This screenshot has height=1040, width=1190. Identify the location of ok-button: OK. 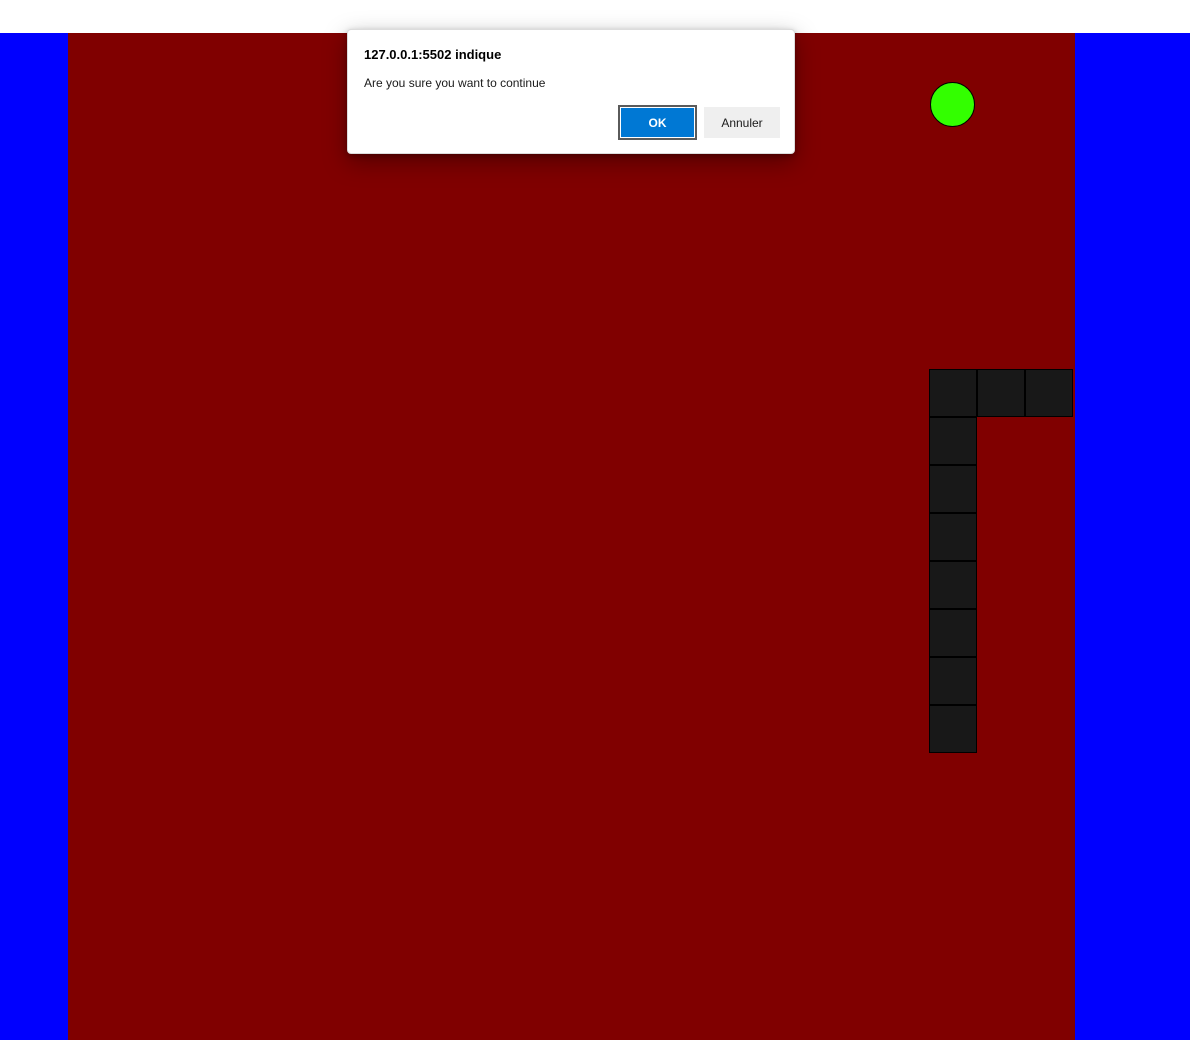
(657, 122).